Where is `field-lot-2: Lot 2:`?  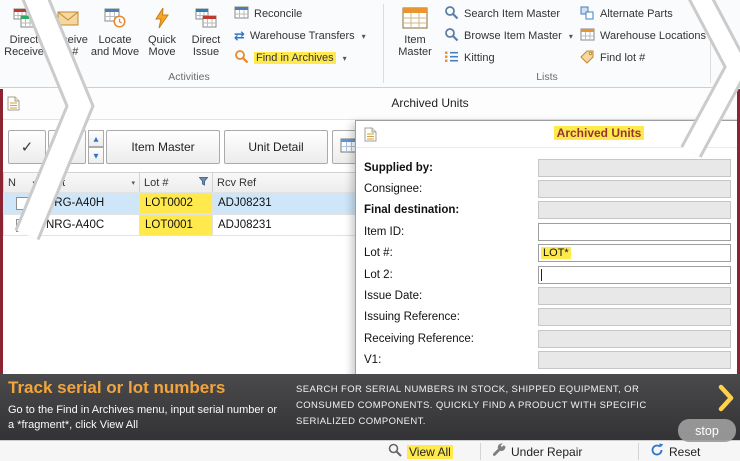
field-lot-2: Lot 2: is located at coordinates (547, 274).